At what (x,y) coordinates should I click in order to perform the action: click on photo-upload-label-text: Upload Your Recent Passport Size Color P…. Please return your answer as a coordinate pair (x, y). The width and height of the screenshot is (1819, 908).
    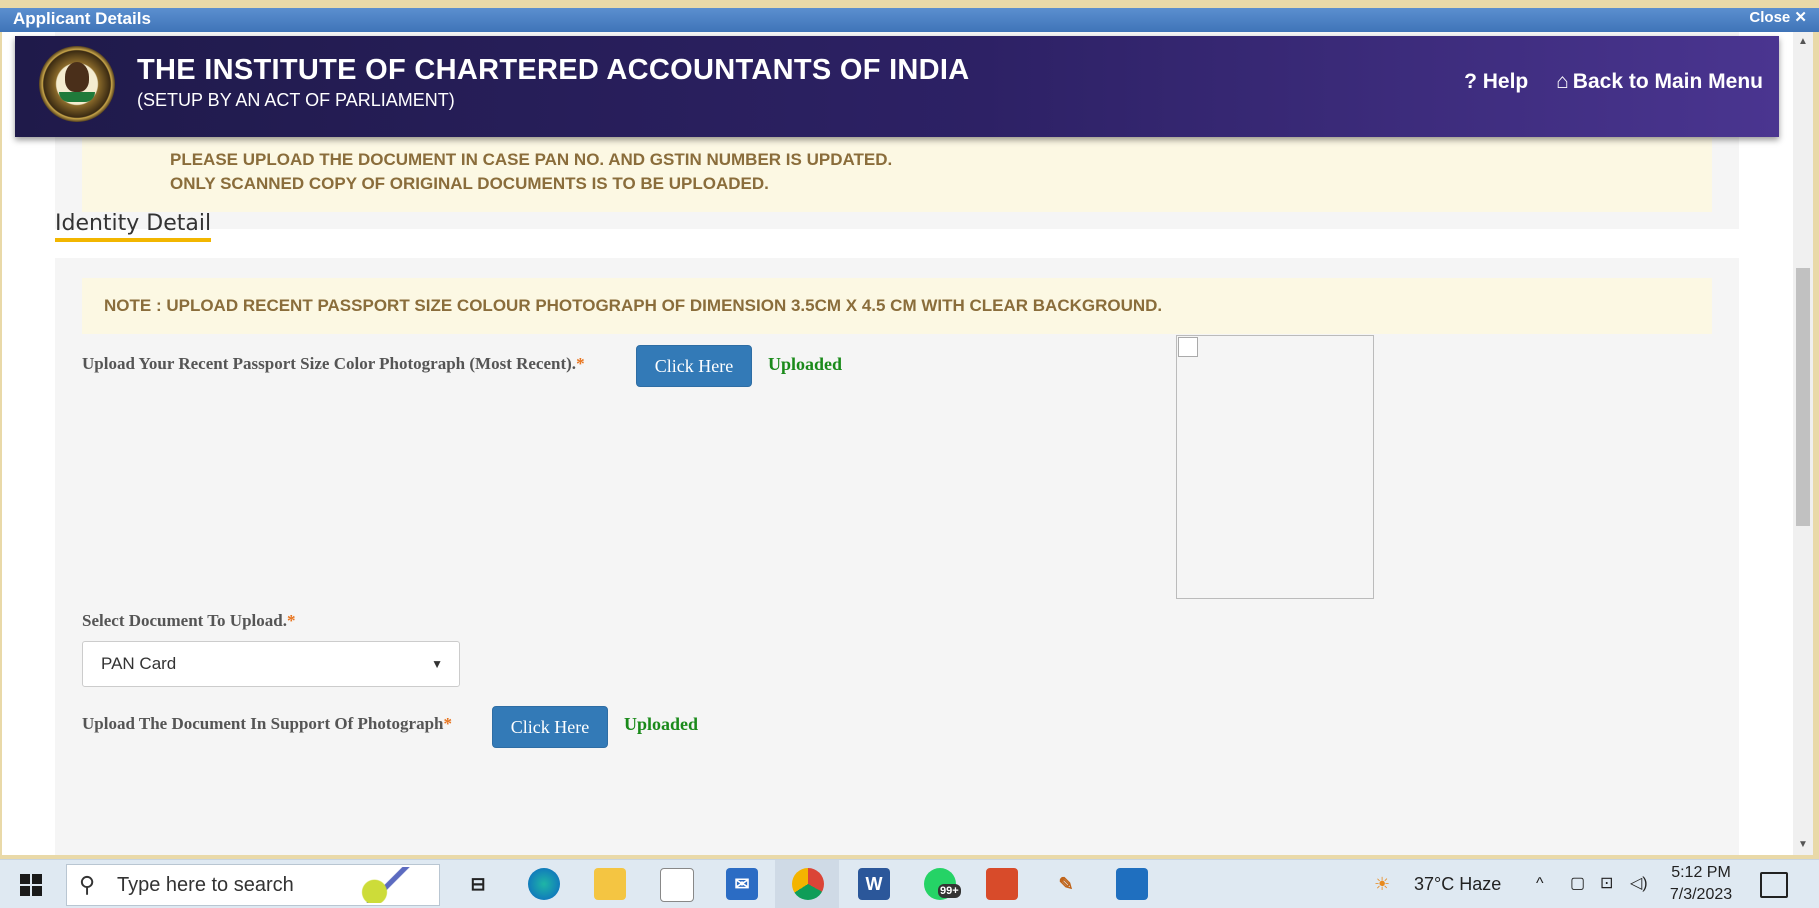
    Looking at the image, I should click on (329, 363).